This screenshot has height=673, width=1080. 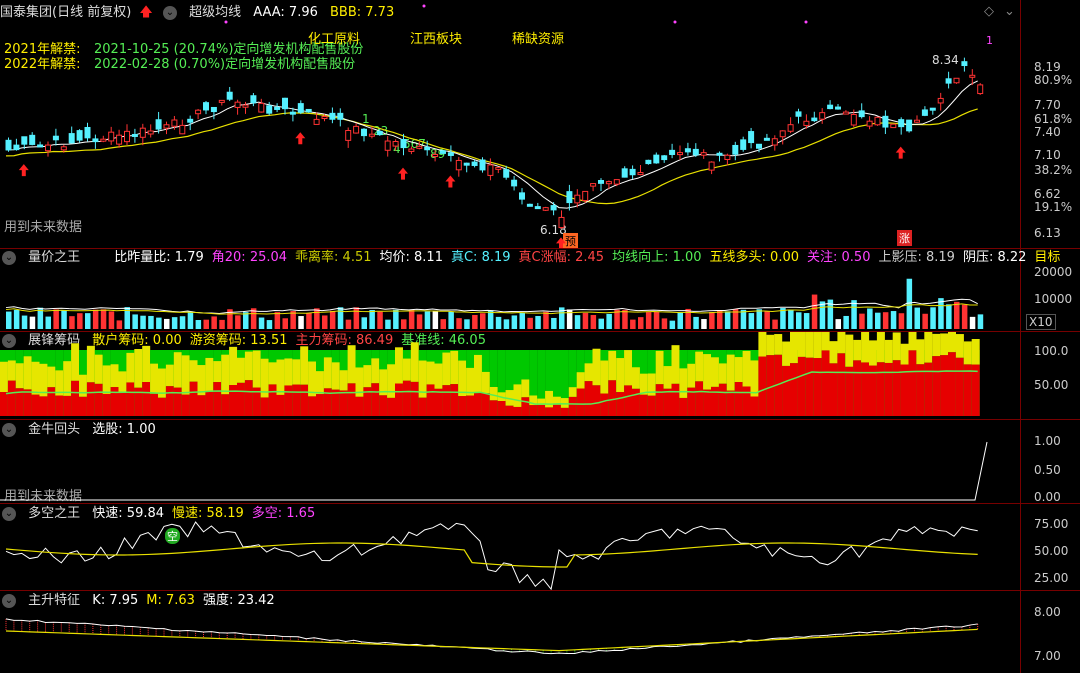 I want to click on bull-signal-chart, so click(x=510, y=461).